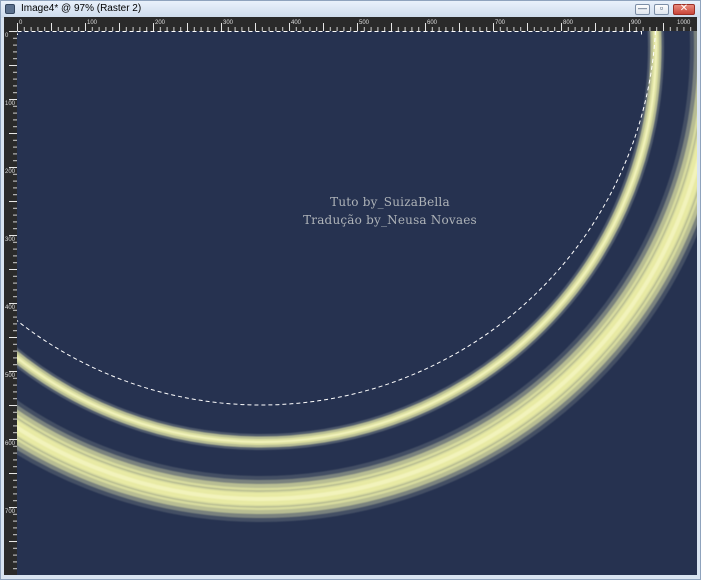 This screenshot has height=580, width=701. I want to click on maximize-icon: ▫, so click(661, 8).